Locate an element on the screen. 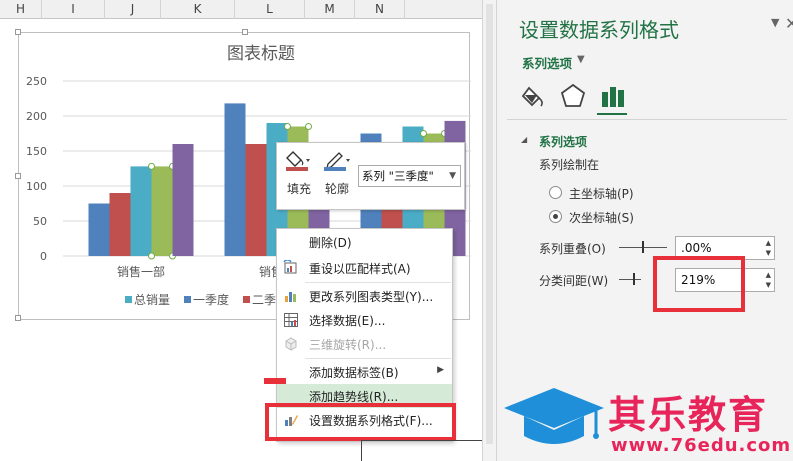  annotation-highlight-format-series is located at coordinates (360, 422).